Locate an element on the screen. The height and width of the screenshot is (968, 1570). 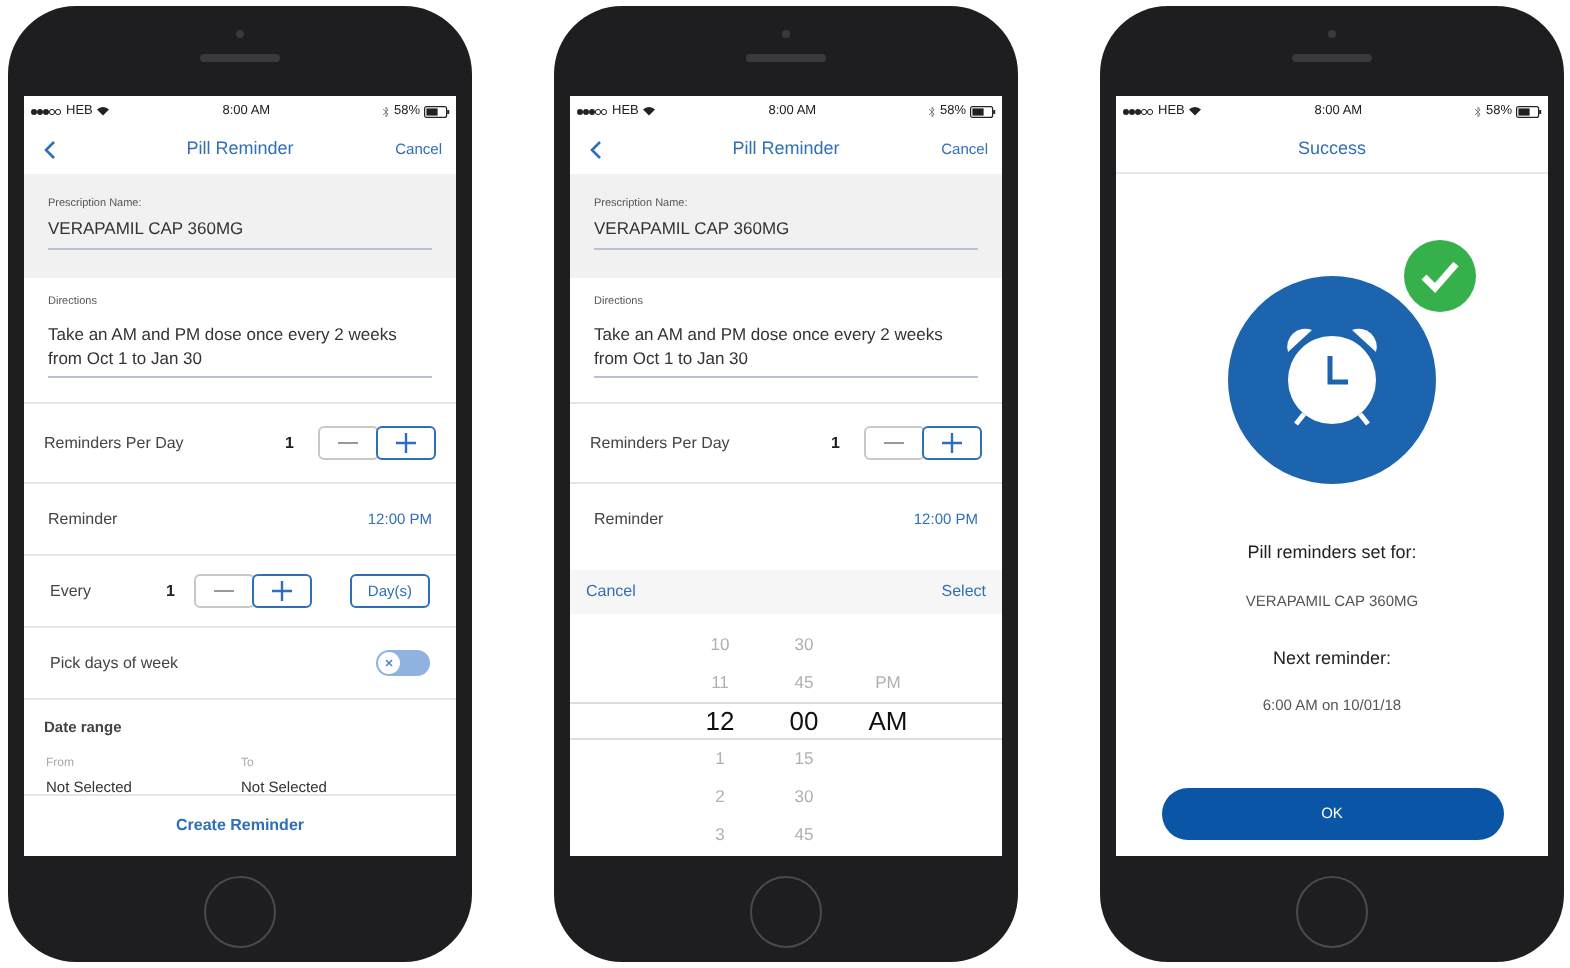
picker-cancel-link: Cancel is located at coordinates (611, 592).